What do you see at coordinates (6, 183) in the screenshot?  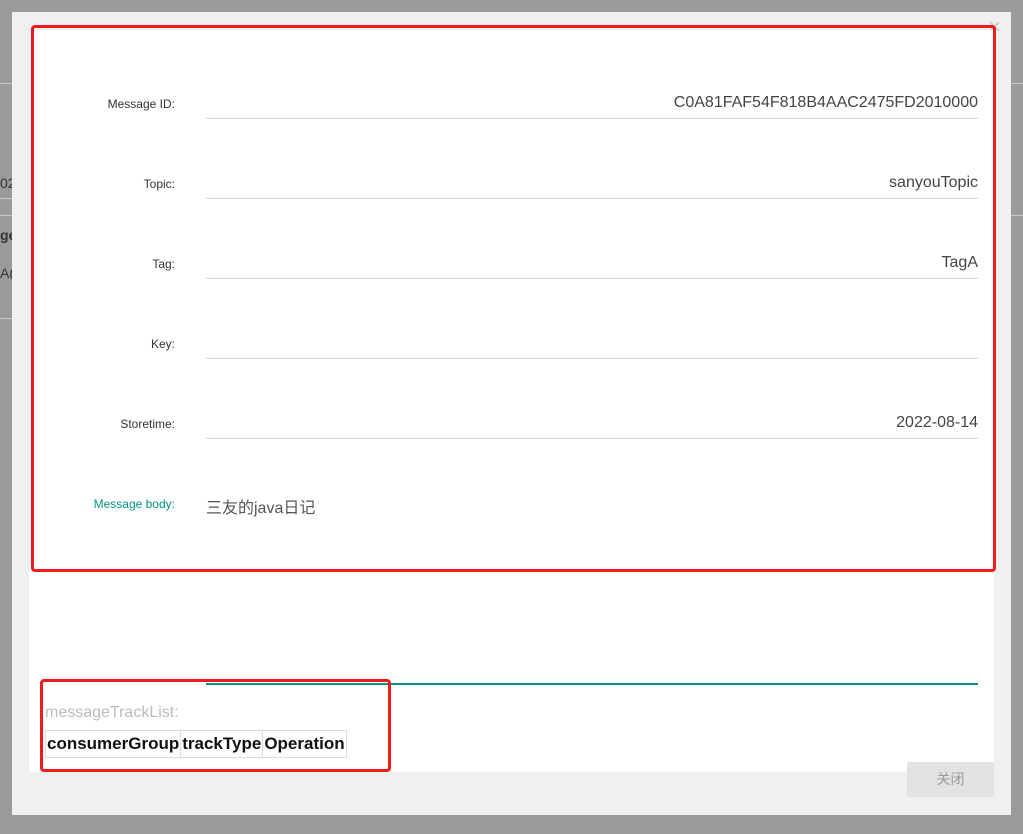 I see `background-text: 02` at bounding box center [6, 183].